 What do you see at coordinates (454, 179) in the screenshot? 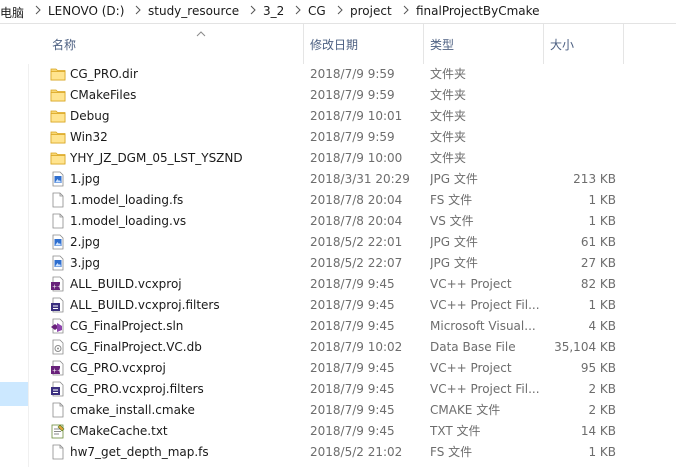
I see `file-type: JPG 文件` at bounding box center [454, 179].